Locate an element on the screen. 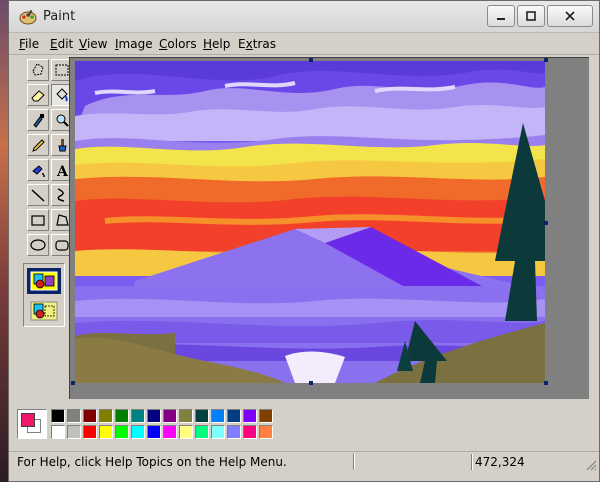 The height and width of the screenshot is (482, 600). resize-handle-bottom-right is located at coordinates (546, 383).